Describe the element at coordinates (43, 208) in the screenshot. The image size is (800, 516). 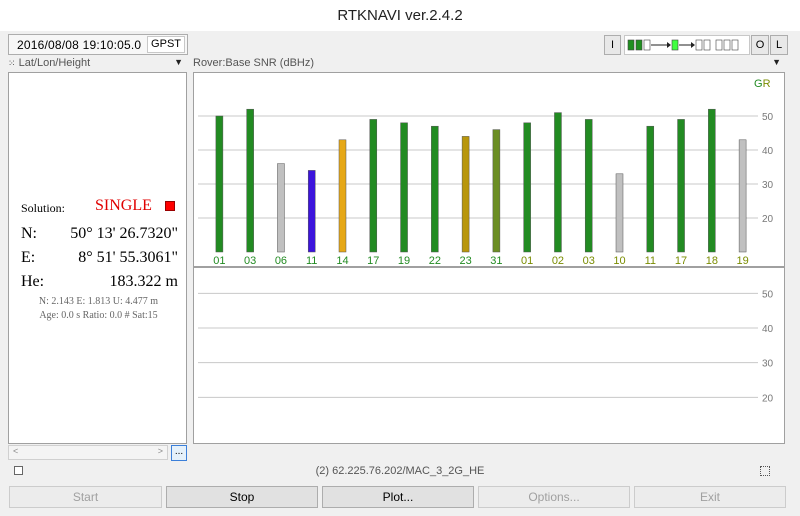
I see `solution-label: Solution:` at that location.